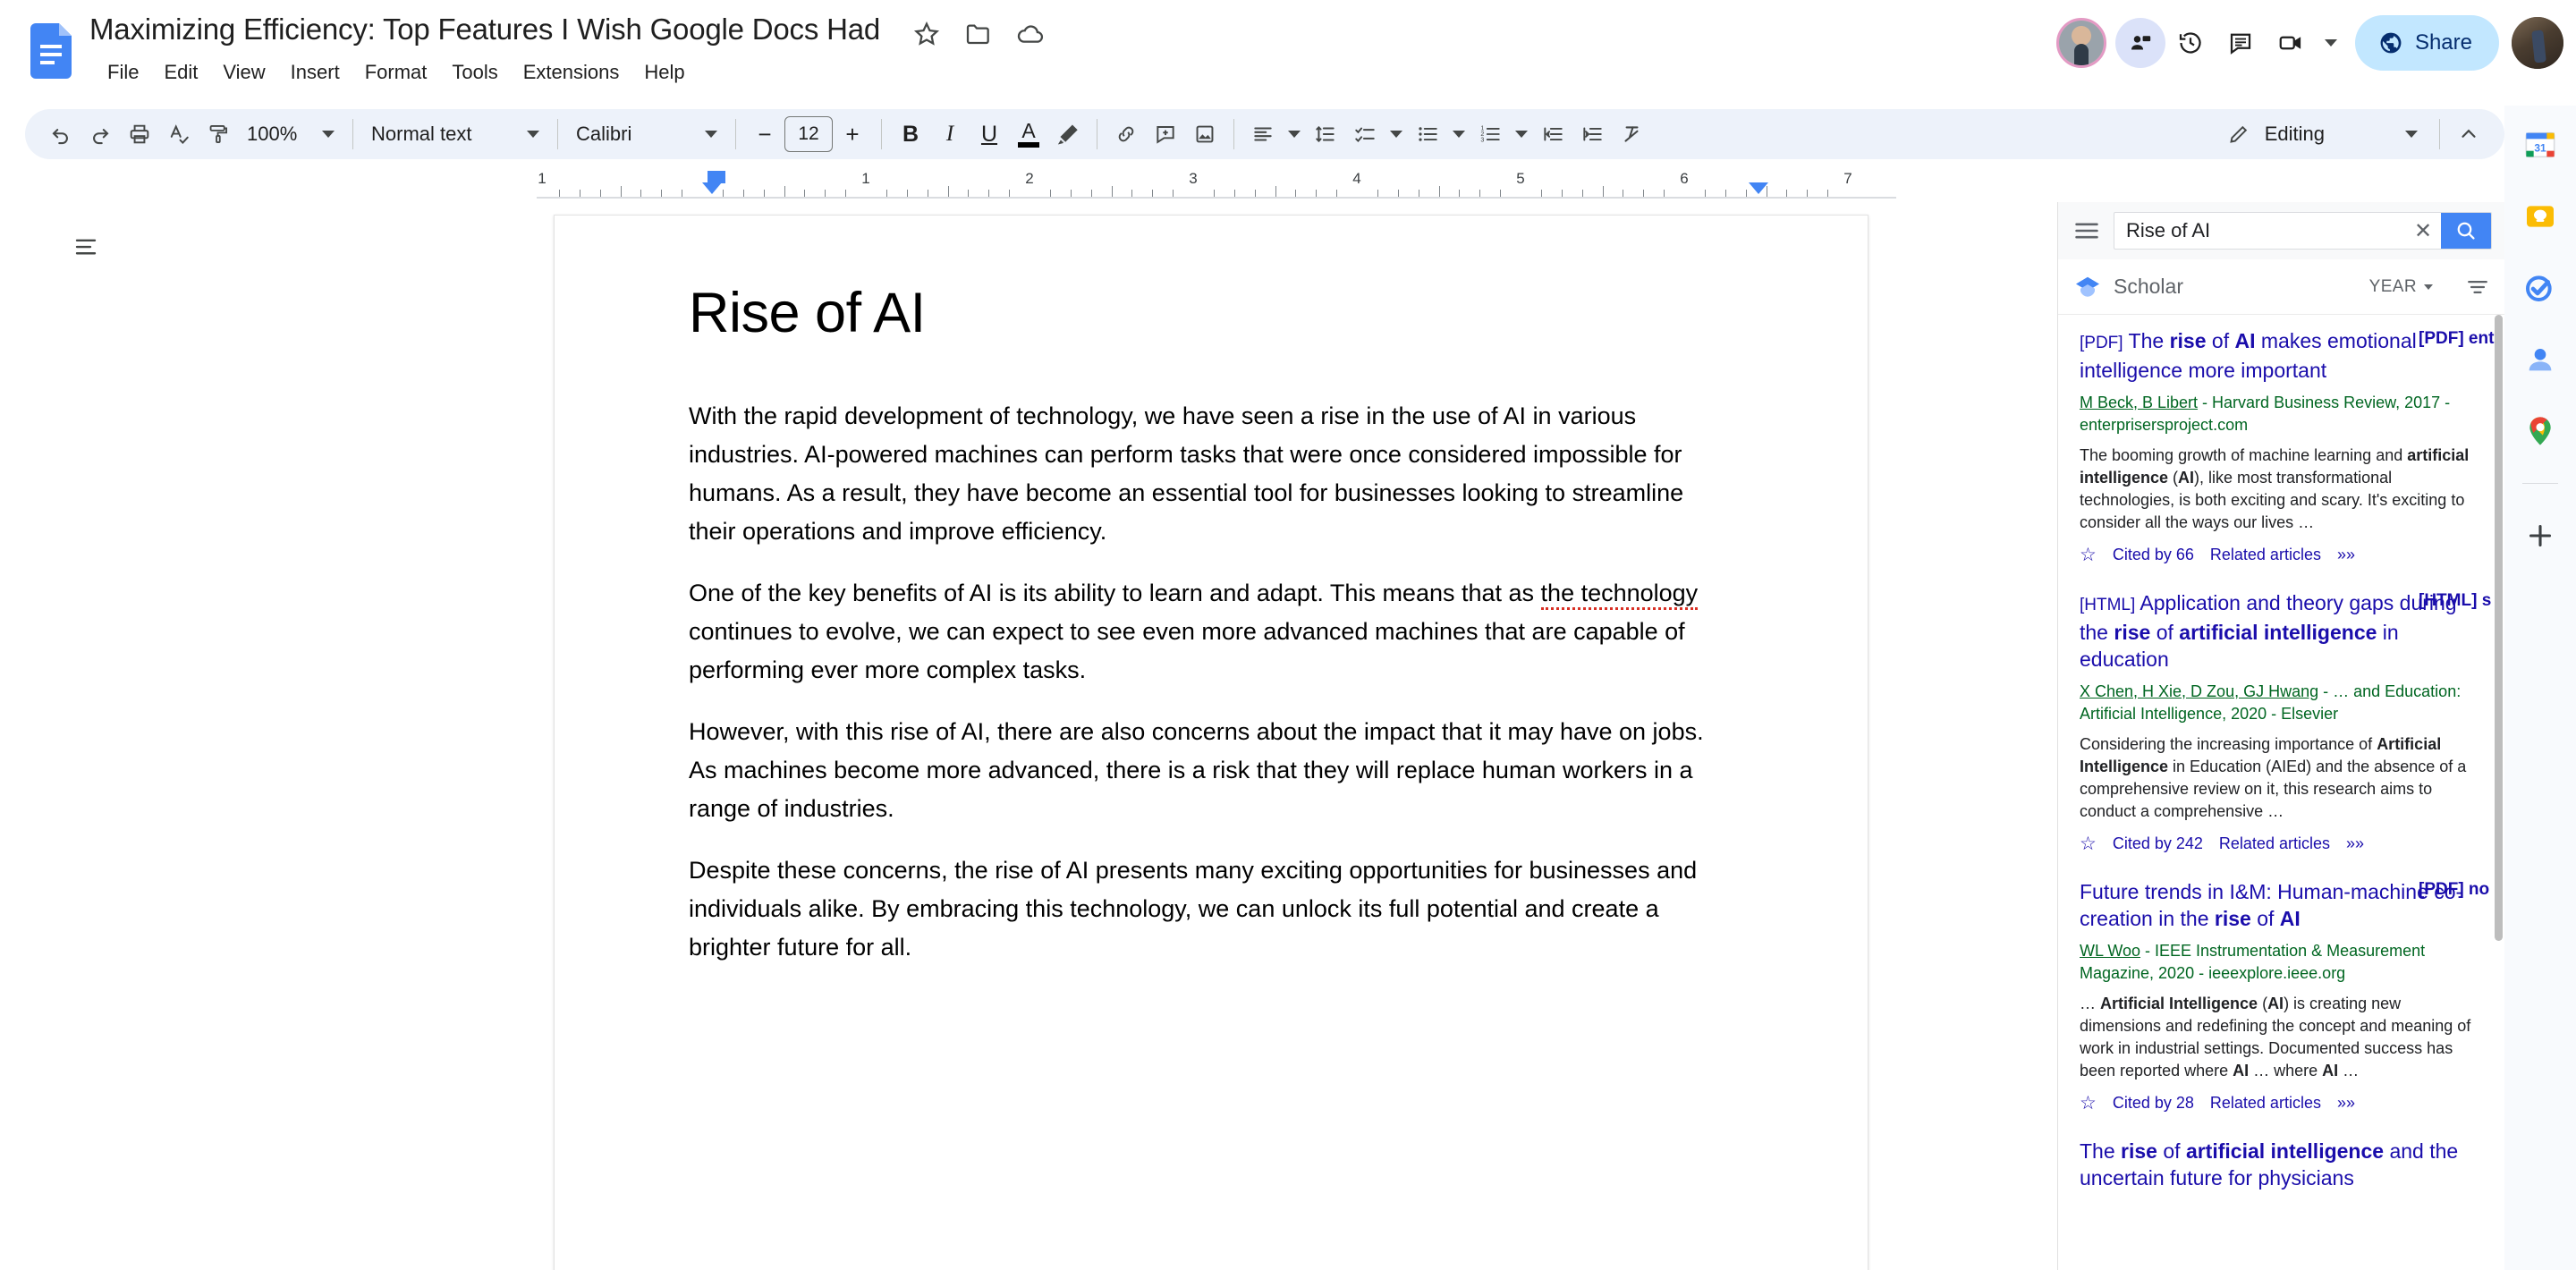 This screenshot has width=2576, height=1270. I want to click on menu-item-file: File, so click(123, 72).